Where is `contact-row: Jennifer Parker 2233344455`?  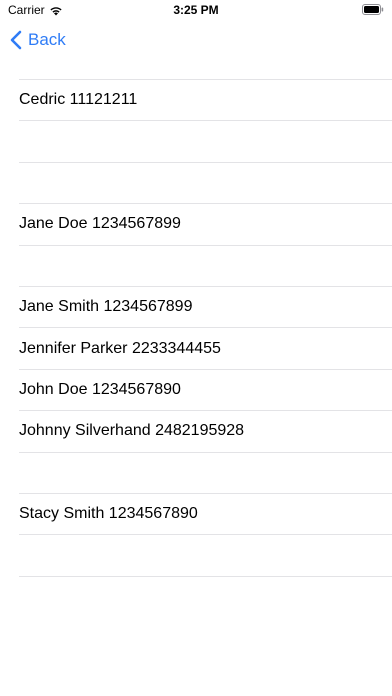
contact-row: Jennifer Parker 2233344455 is located at coordinates (205, 349).